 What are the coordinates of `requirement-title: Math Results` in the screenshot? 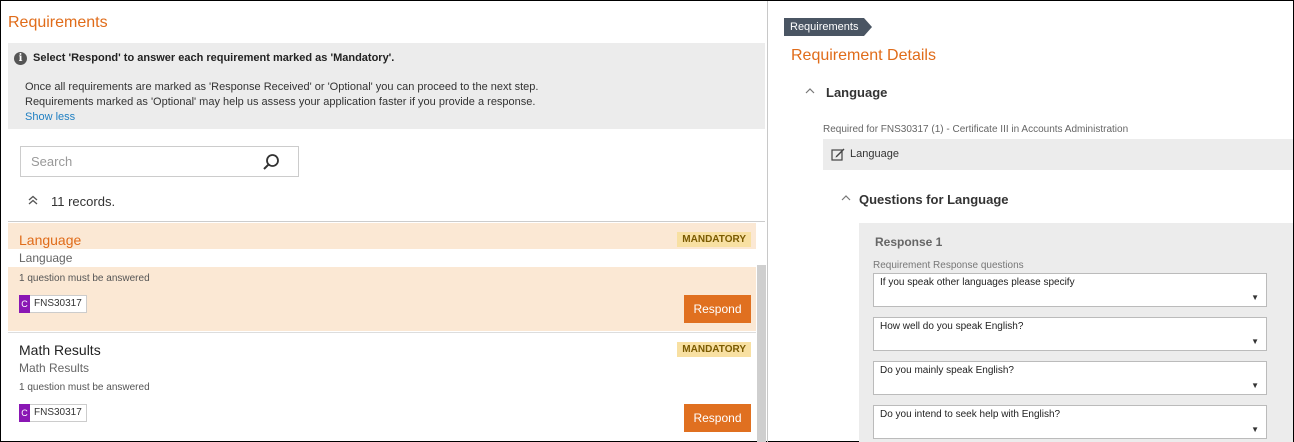 It's located at (60, 350).